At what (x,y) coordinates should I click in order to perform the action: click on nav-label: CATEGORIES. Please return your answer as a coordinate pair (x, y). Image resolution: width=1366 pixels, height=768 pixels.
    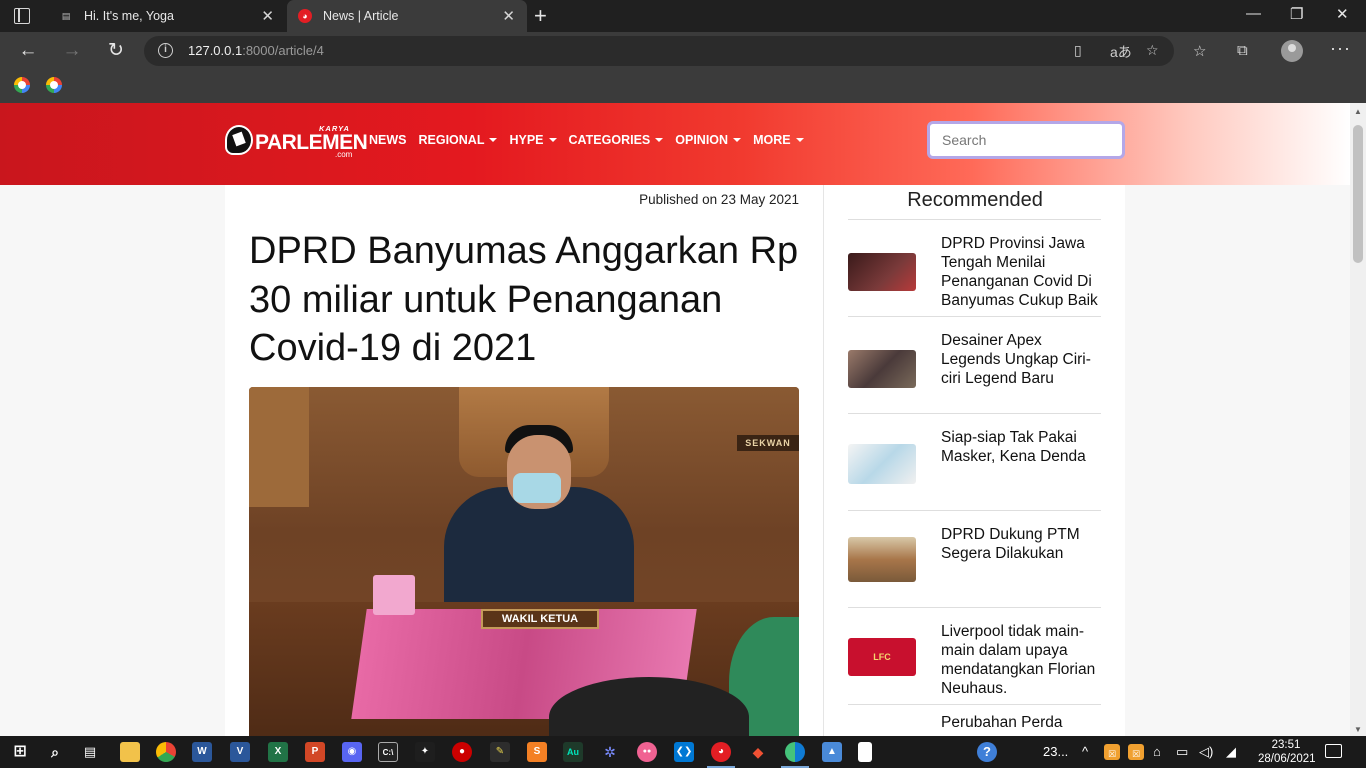
    Looking at the image, I should click on (609, 140).